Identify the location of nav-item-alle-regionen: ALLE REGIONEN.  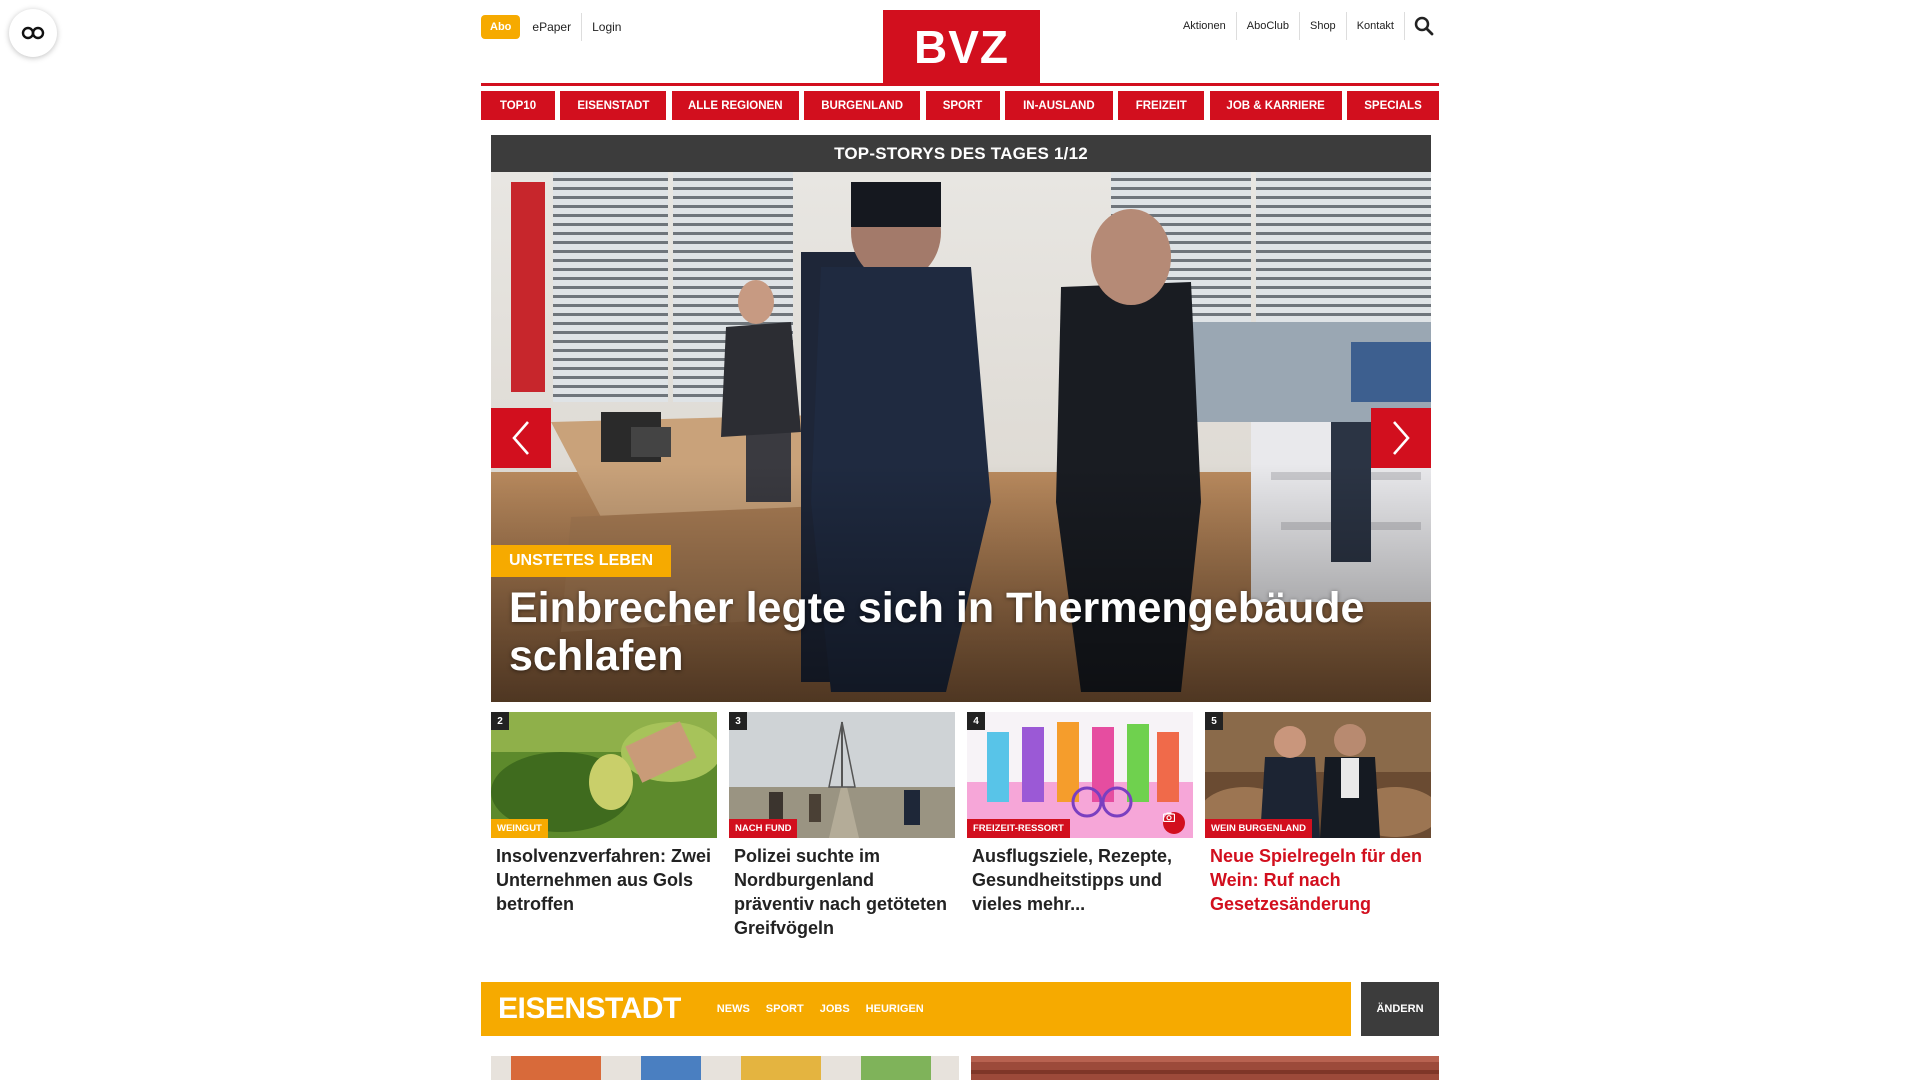
(735, 105).